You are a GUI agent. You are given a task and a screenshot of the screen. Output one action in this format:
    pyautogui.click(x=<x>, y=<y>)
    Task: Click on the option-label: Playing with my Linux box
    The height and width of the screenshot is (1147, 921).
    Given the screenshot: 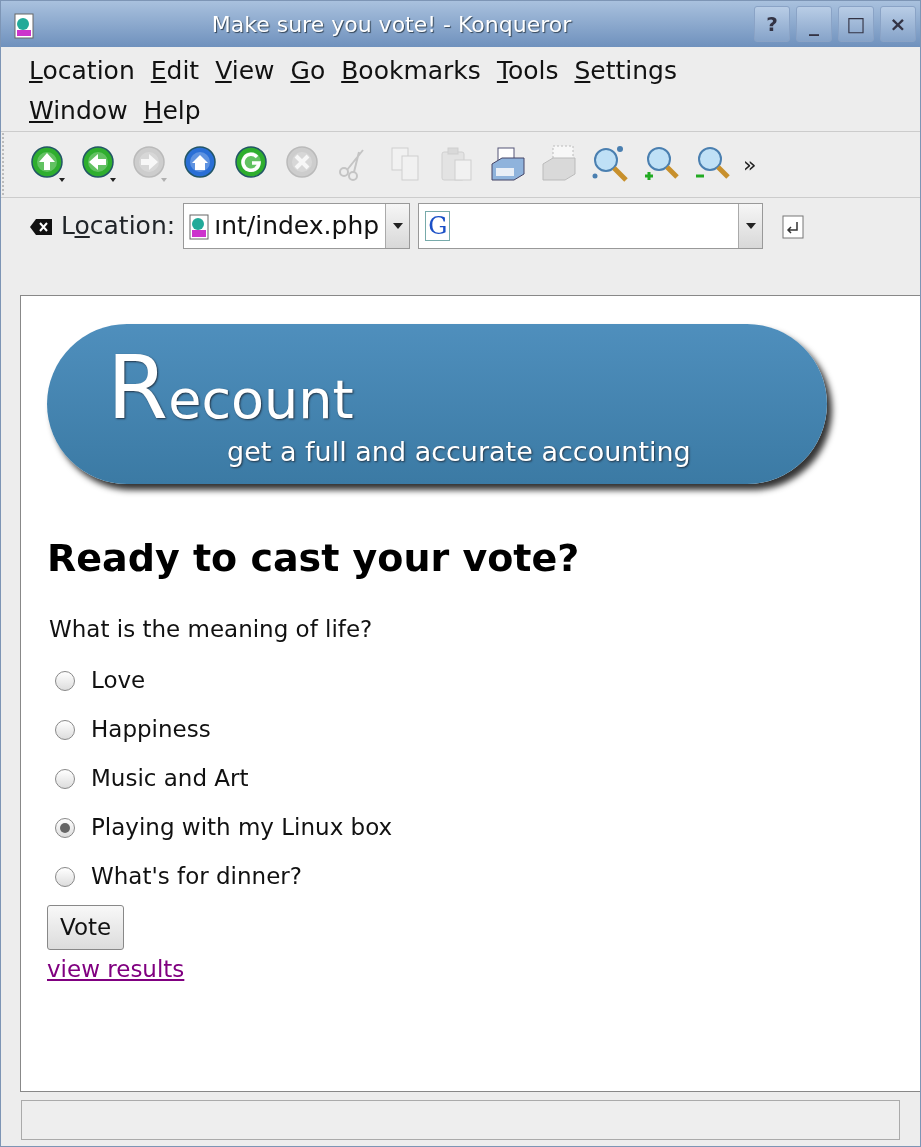 What is the action you would take?
    pyautogui.click(x=242, y=828)
    